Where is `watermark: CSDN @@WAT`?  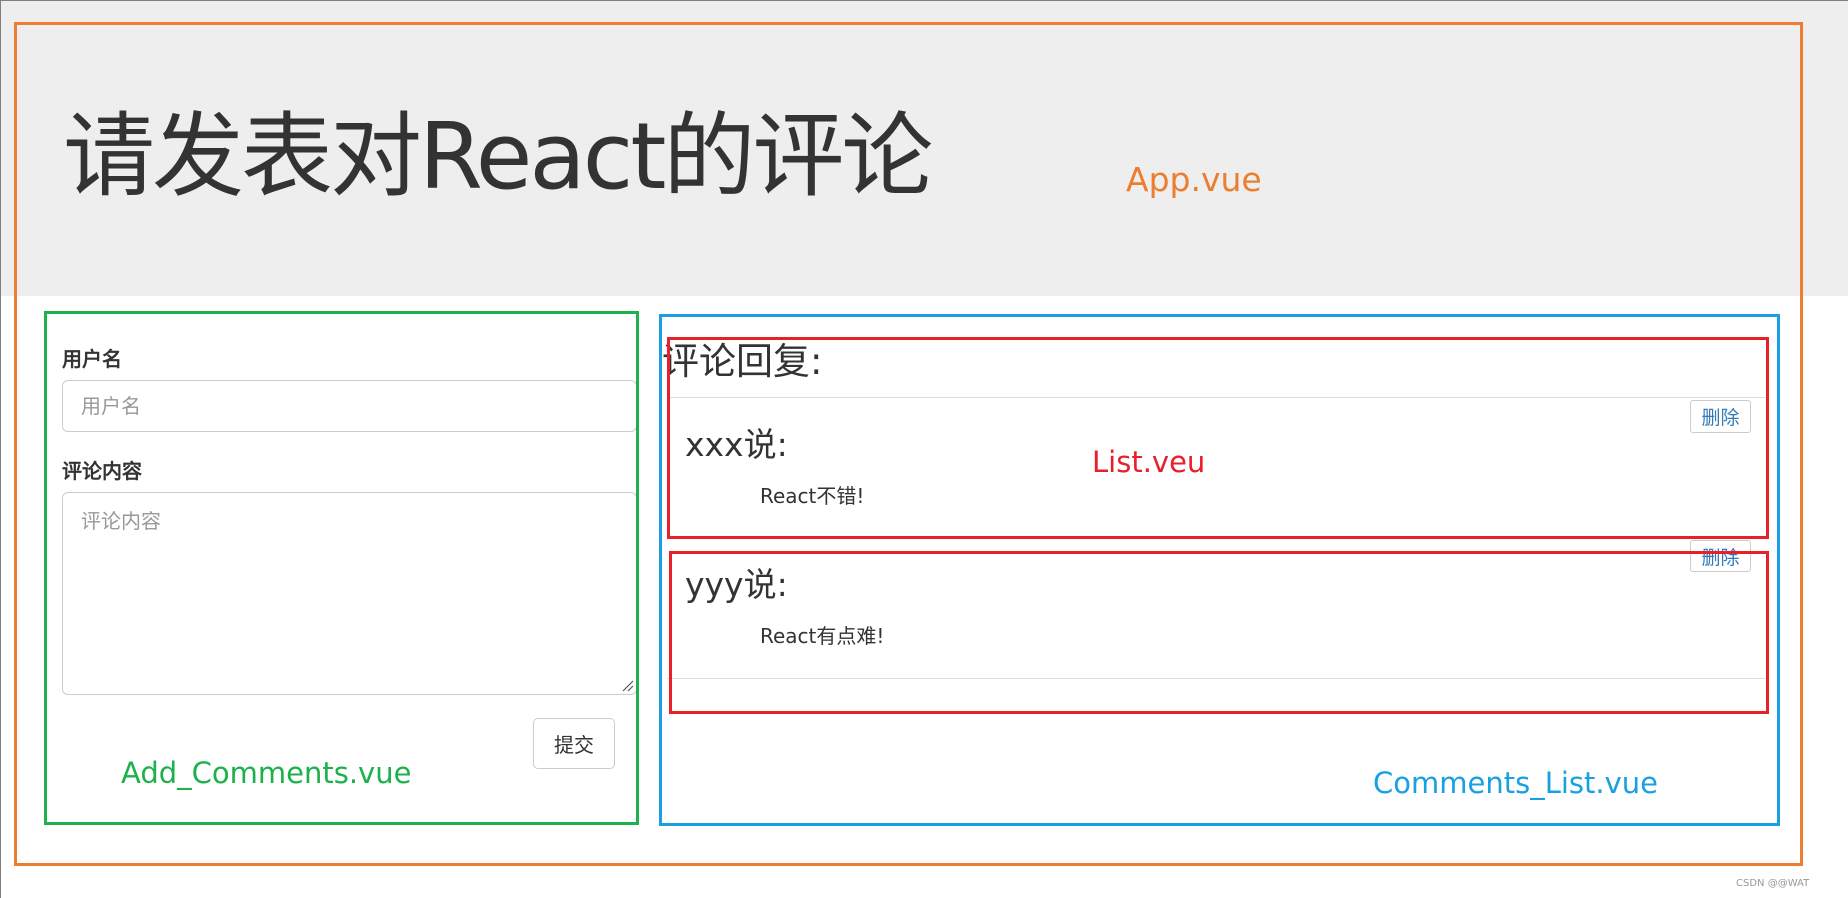 watermark: CSDN @@WAT is located at coordinates (1773, 883).